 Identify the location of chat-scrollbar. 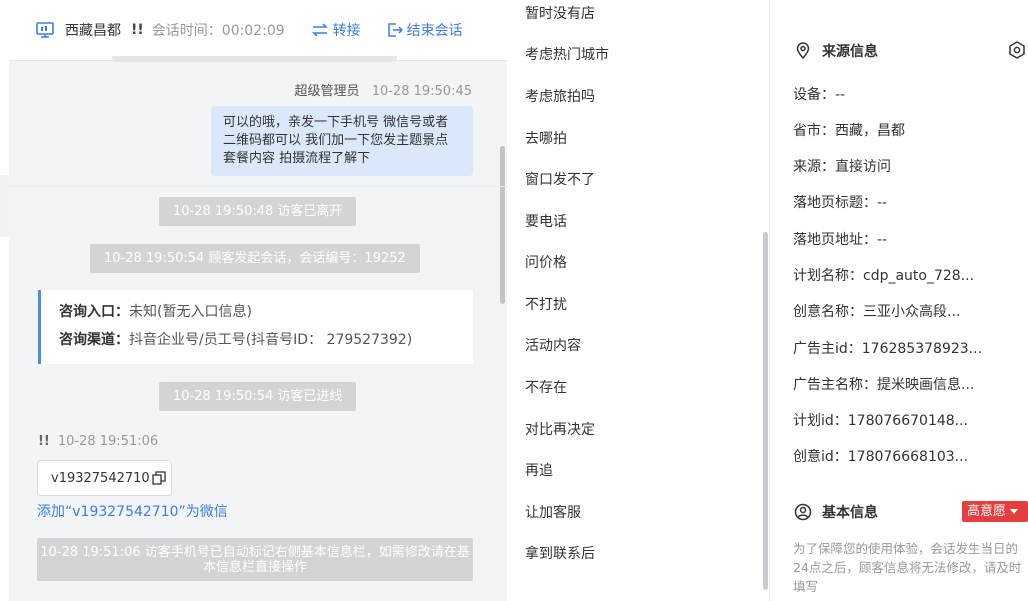
(502, 225).